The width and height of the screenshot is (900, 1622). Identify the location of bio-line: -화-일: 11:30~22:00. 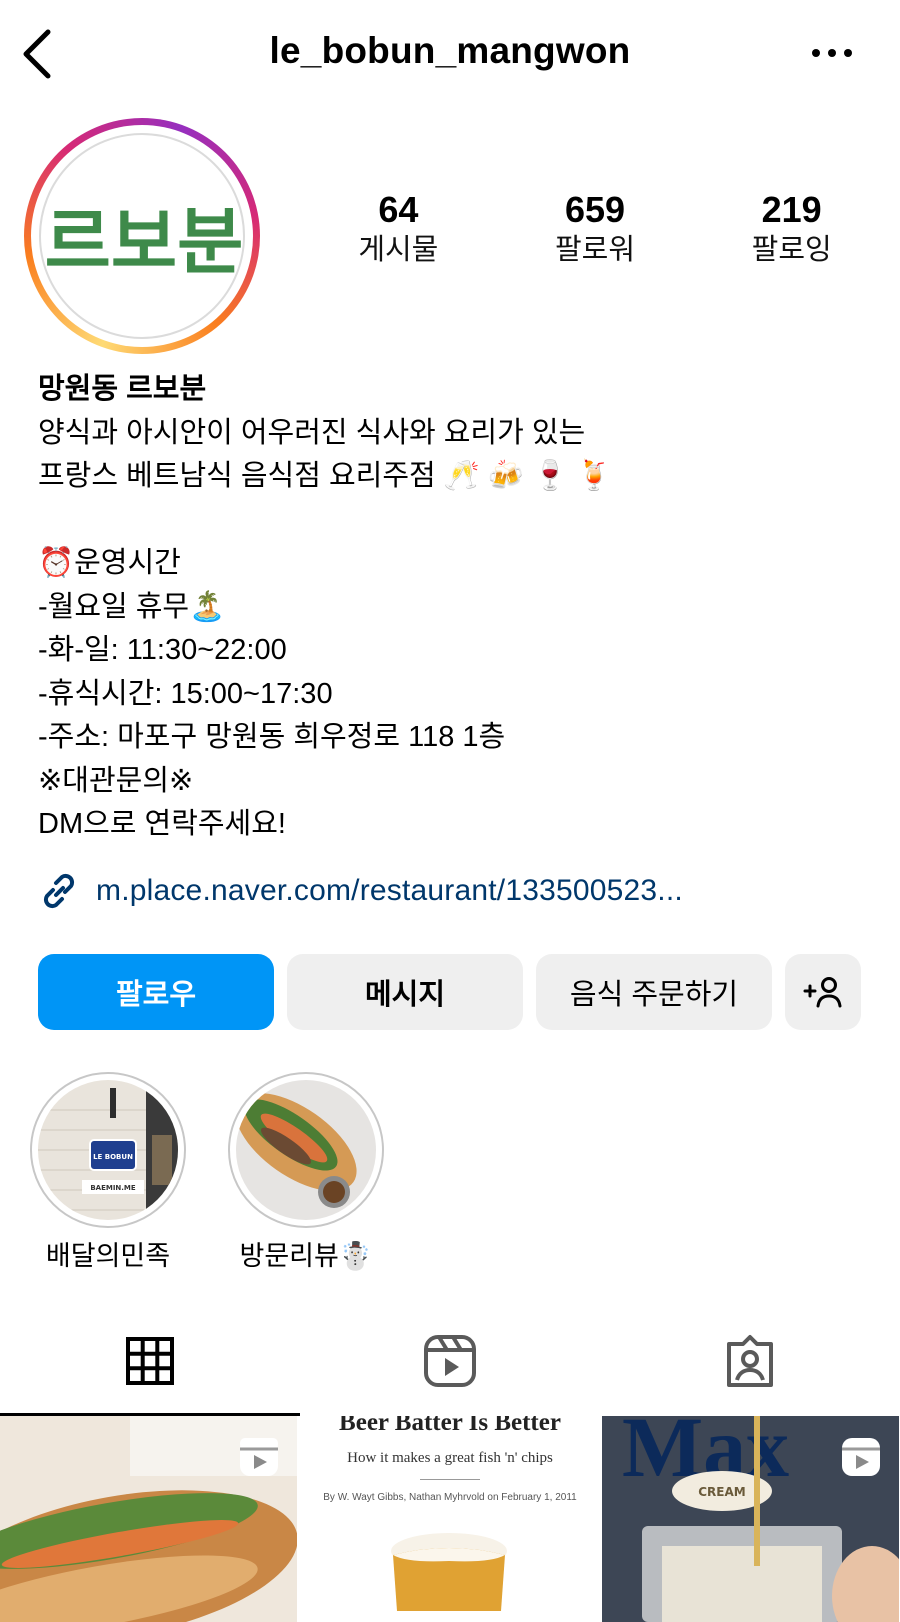
(162, 650).